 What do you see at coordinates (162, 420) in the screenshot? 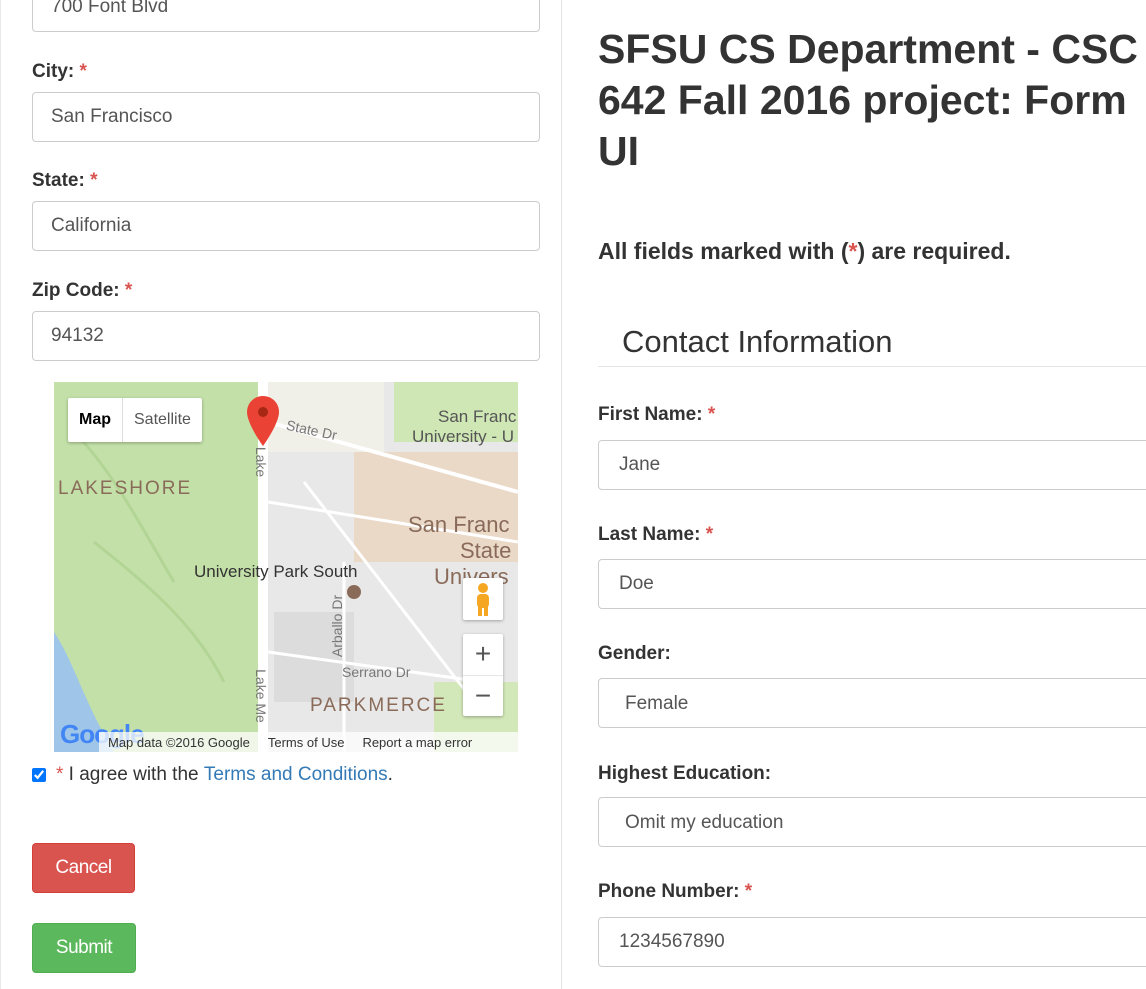
I see `map-type-satellite-button: Satellite` at bounding box center [162, 420].